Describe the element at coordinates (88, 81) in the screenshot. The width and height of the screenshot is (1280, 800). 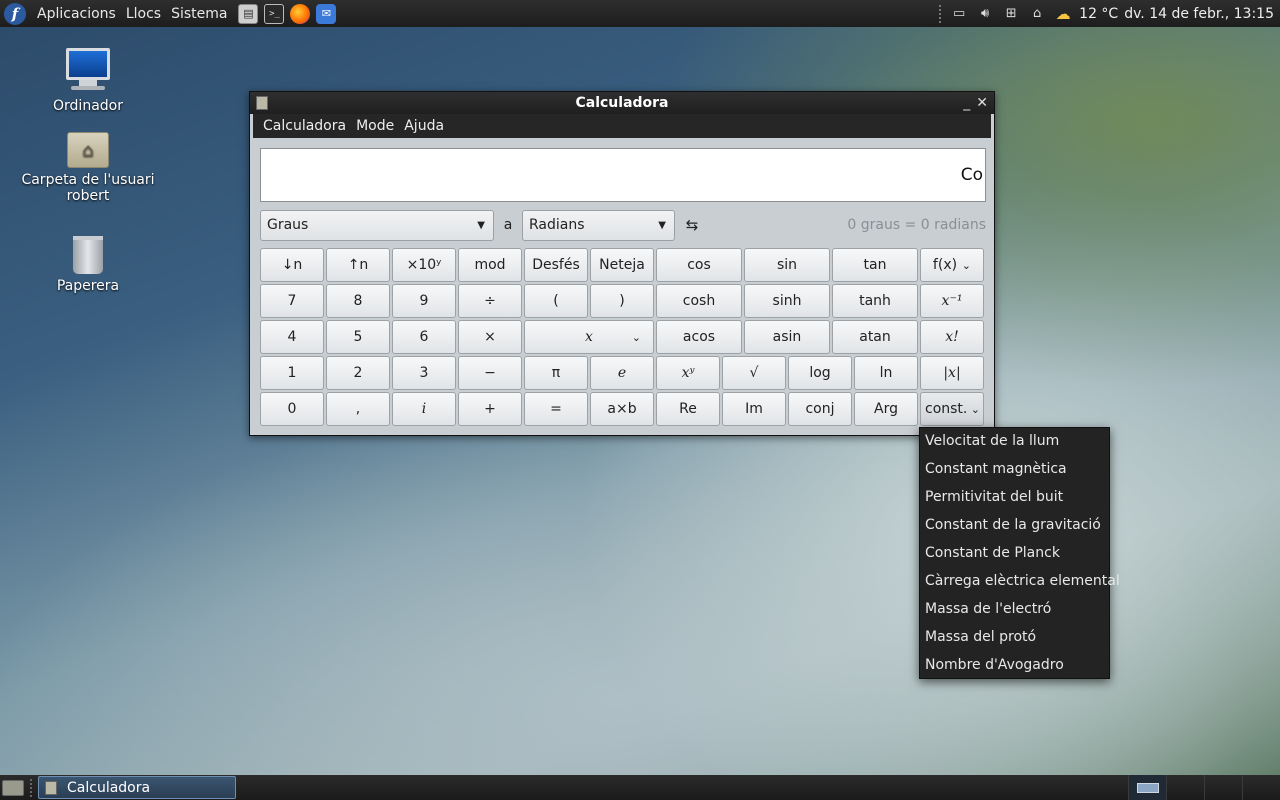
I see `desktop-icon-computer: Ordinador` at that location.